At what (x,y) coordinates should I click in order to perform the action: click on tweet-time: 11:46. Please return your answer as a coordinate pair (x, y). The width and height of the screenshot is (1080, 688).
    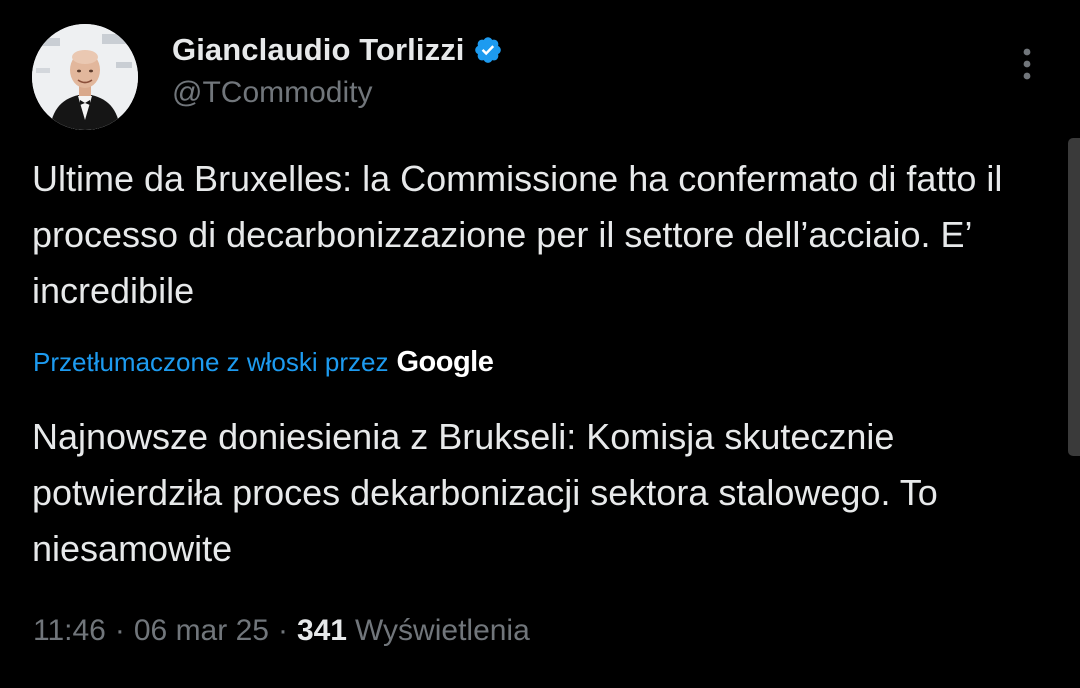
    Looking at the image, I should click on (69, 631).